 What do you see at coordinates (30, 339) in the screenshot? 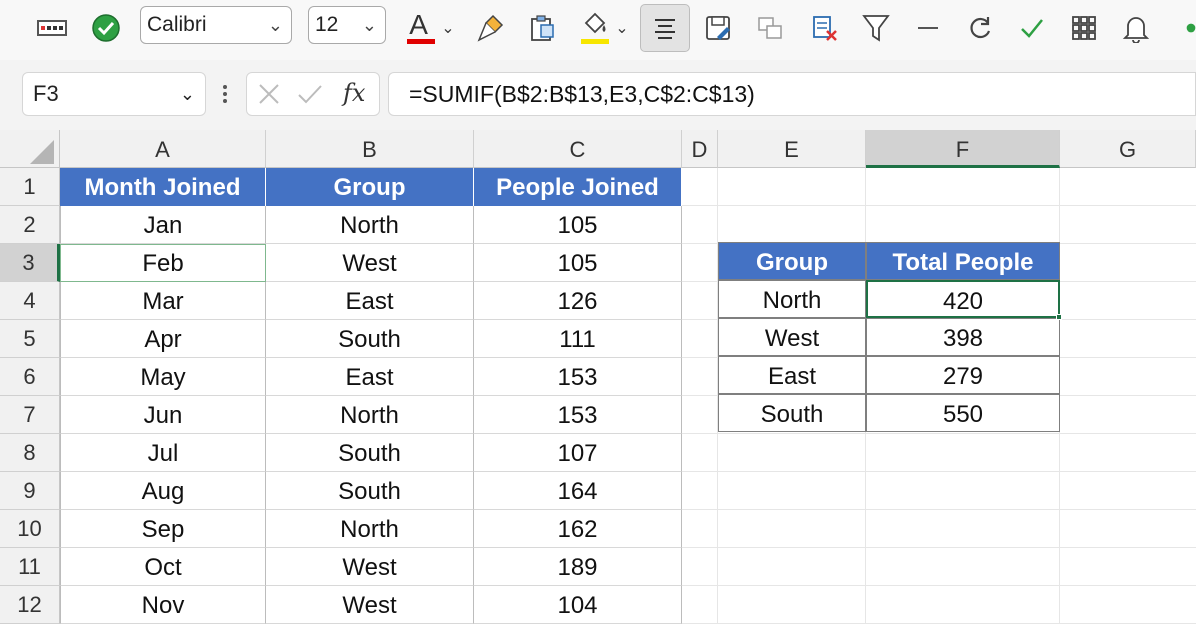
I see `row-header-5: 5` at bounding box center [30, 339].